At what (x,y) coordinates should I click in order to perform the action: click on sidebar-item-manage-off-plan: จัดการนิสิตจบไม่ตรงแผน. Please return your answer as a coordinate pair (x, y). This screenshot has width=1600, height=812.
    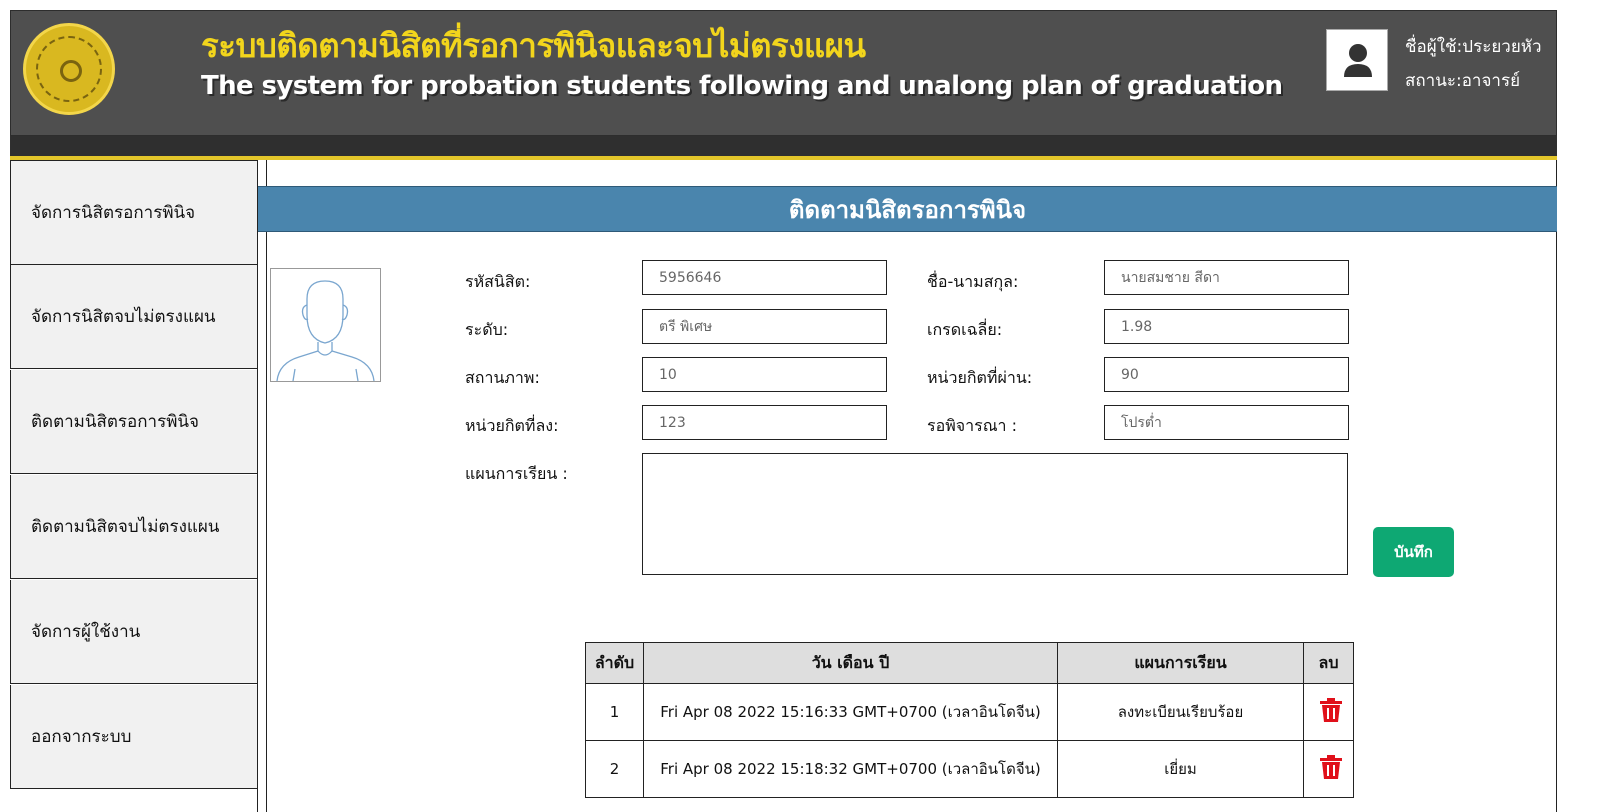
    Looking at the image, I should click on (138, 317).